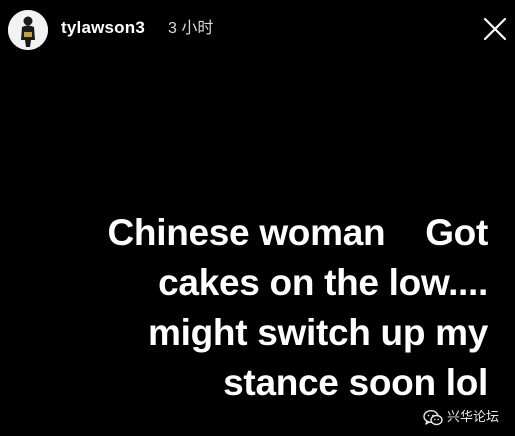 The image size is (515, 436). I want to click on watermark-text: 兴华论坛, so click(473, 417).